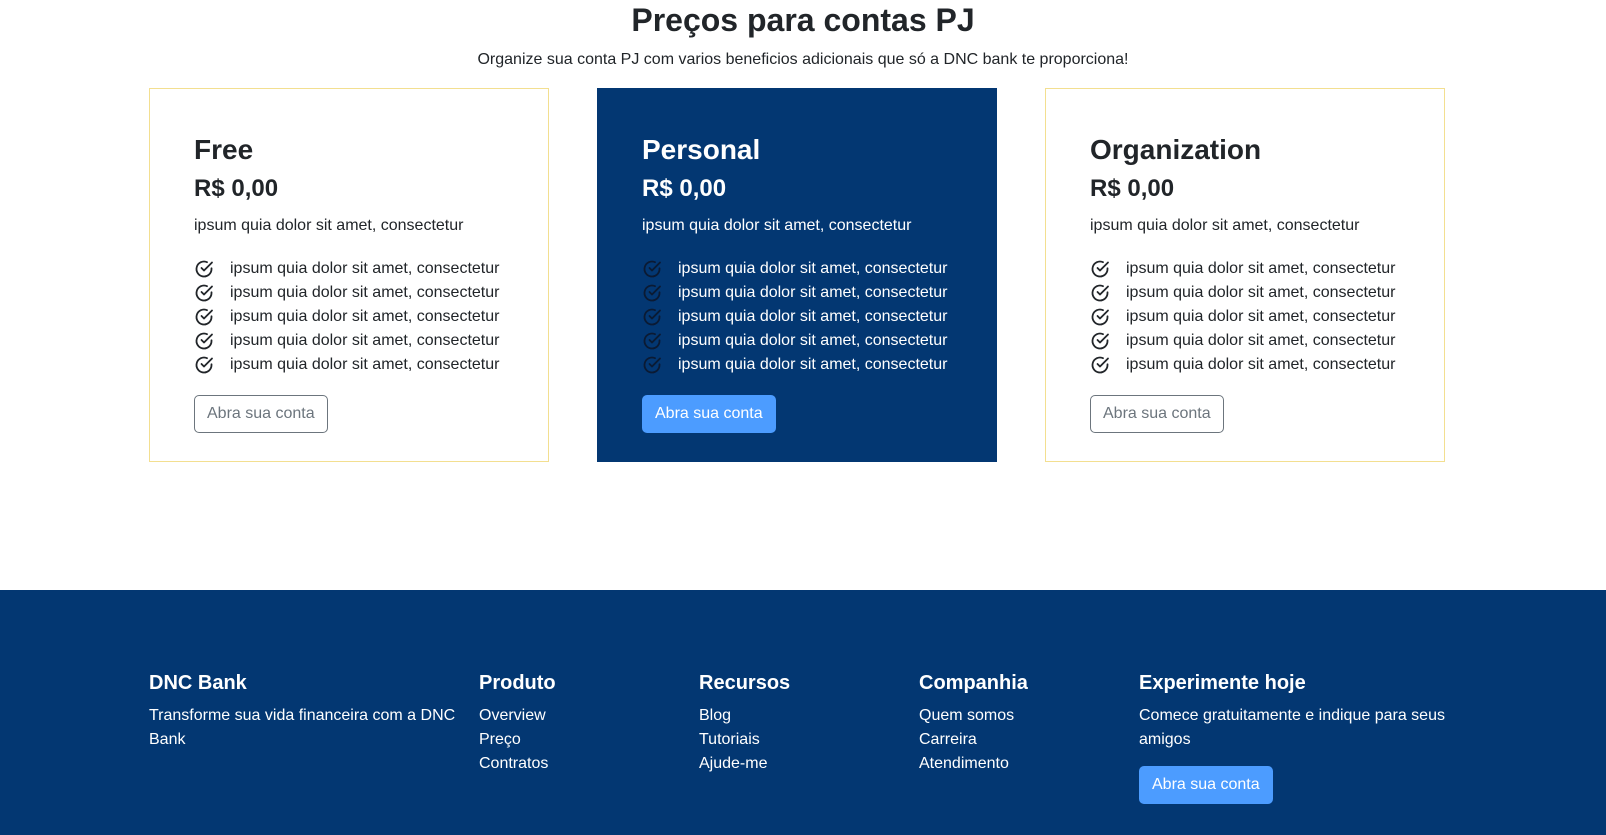 Image resolution: width=1606 pixels, height=835 pixels. I want to click on footer-link-preco: Preço, so click(517, 740).